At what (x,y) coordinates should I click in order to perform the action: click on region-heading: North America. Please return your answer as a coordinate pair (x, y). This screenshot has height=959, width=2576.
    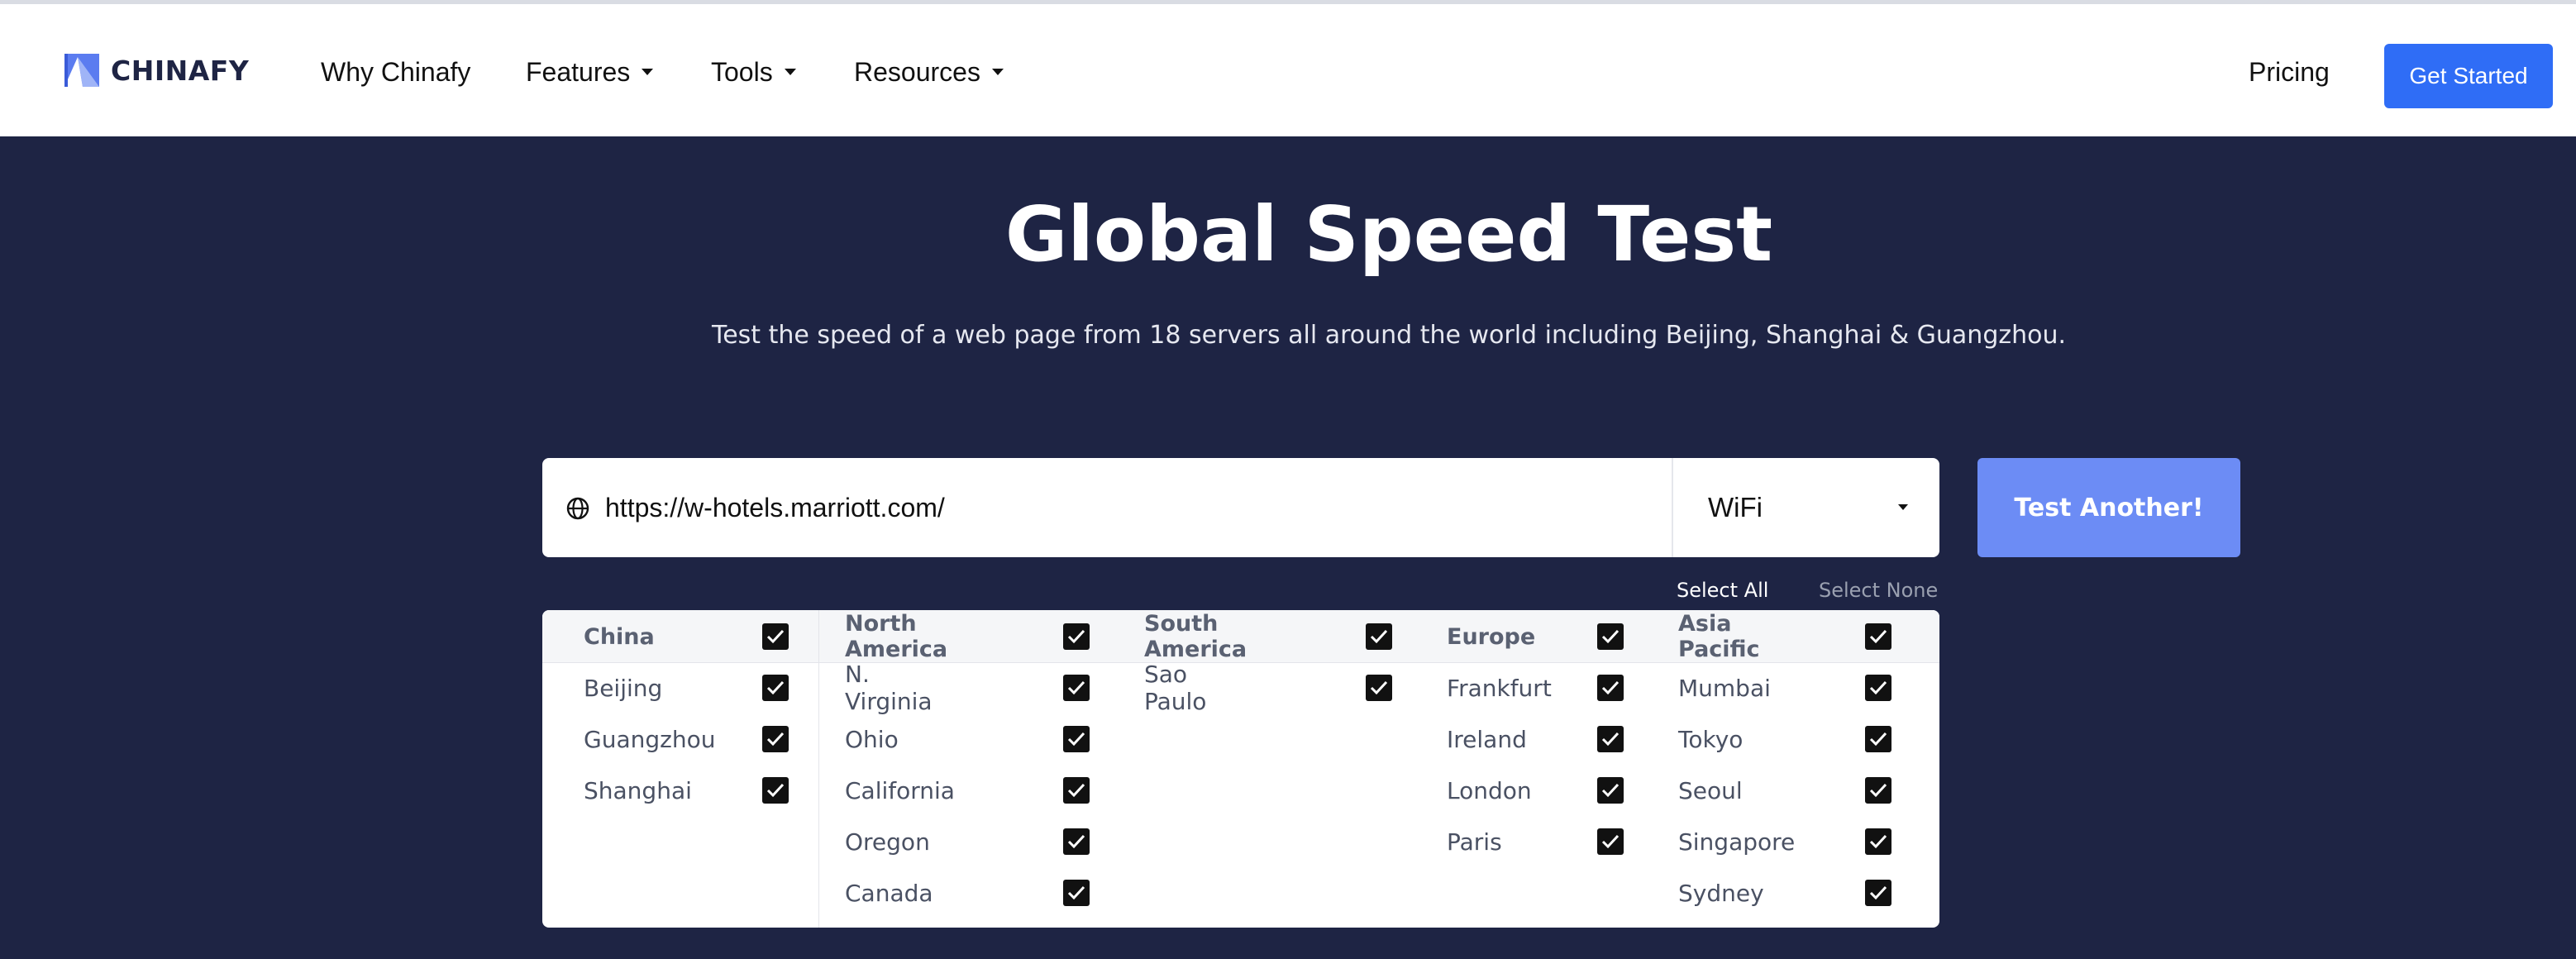
    Looking at the image, I should click on (897, 636).